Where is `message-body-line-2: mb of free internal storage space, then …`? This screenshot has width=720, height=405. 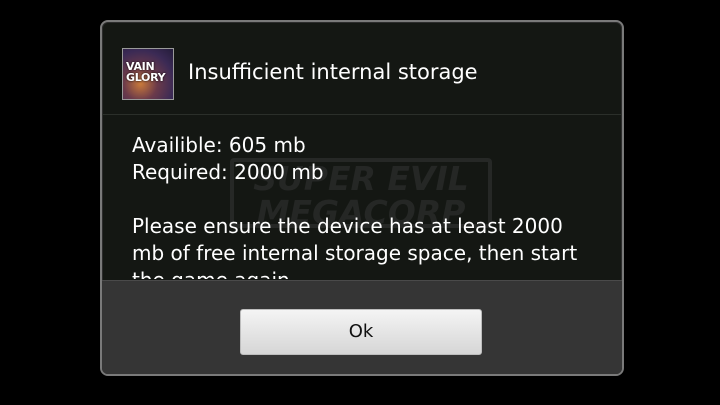
message-body-line-2: mb of free internal storage space, then … is located at coordinates (355, 253).